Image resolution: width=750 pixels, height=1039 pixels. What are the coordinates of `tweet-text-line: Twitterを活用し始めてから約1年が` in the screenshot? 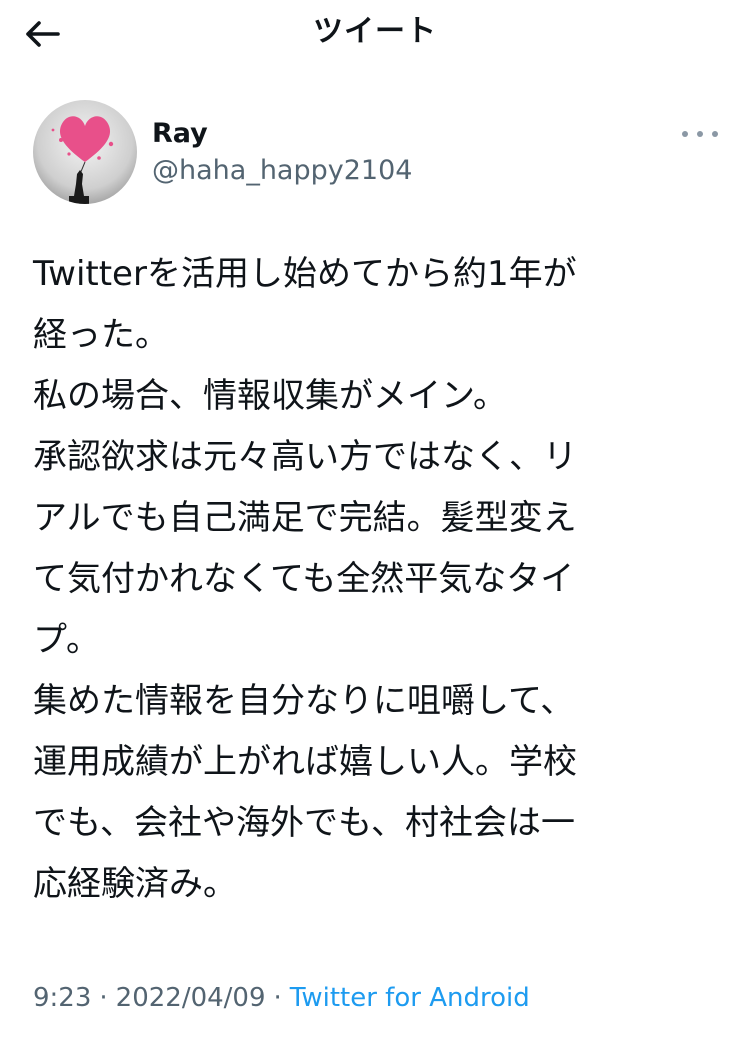 It's located at (305, 274).